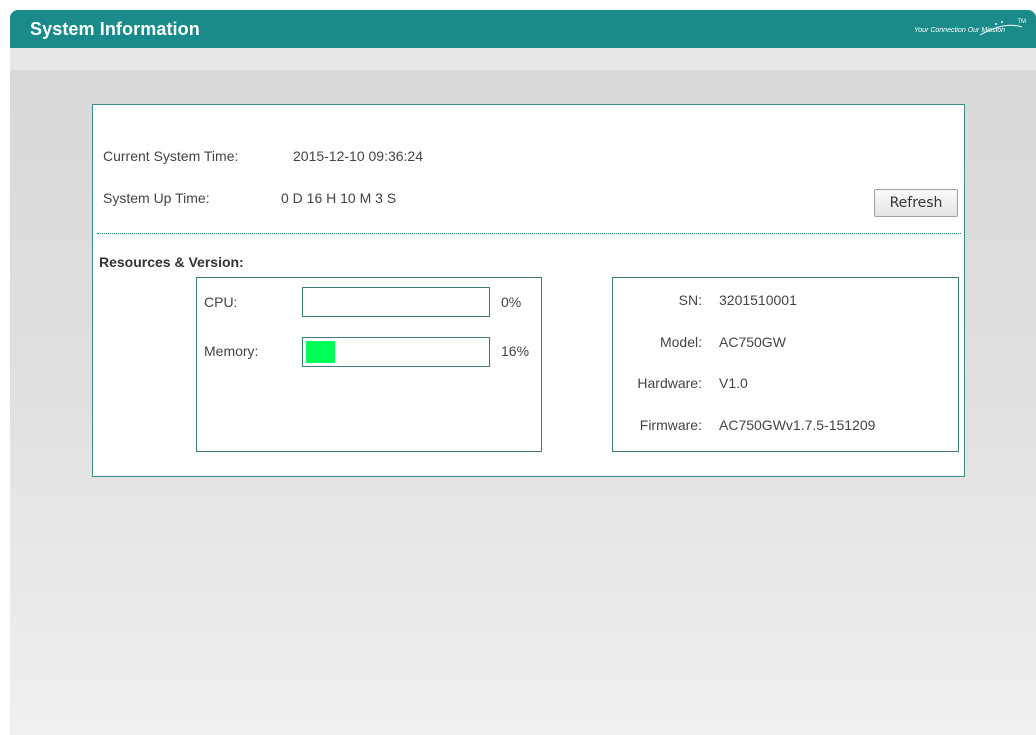 This screenshot has height=735, width=1036. What do you see at coordinates (358, 156) in the screenshot?
I see `current-time-value: 2015-12-10 09:36:24` at bounding box center [358, 156].